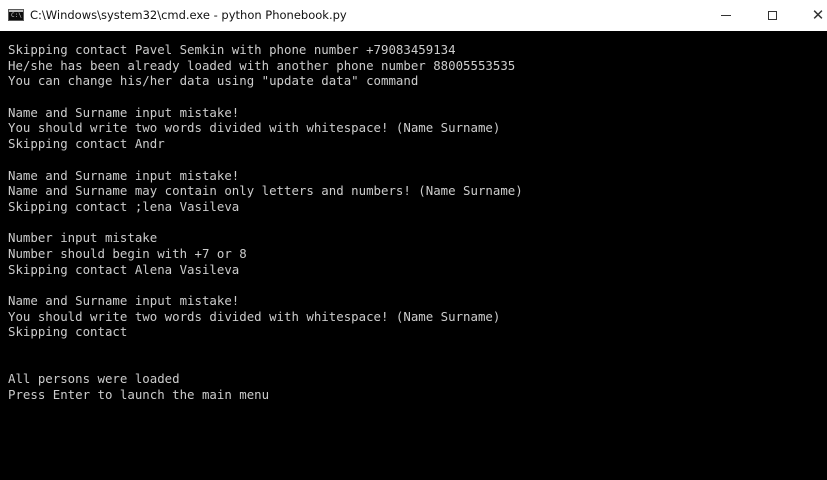 The width and height of the screenshot is (827, 480). I want to click on close-button: ✕, so click(811, 15).